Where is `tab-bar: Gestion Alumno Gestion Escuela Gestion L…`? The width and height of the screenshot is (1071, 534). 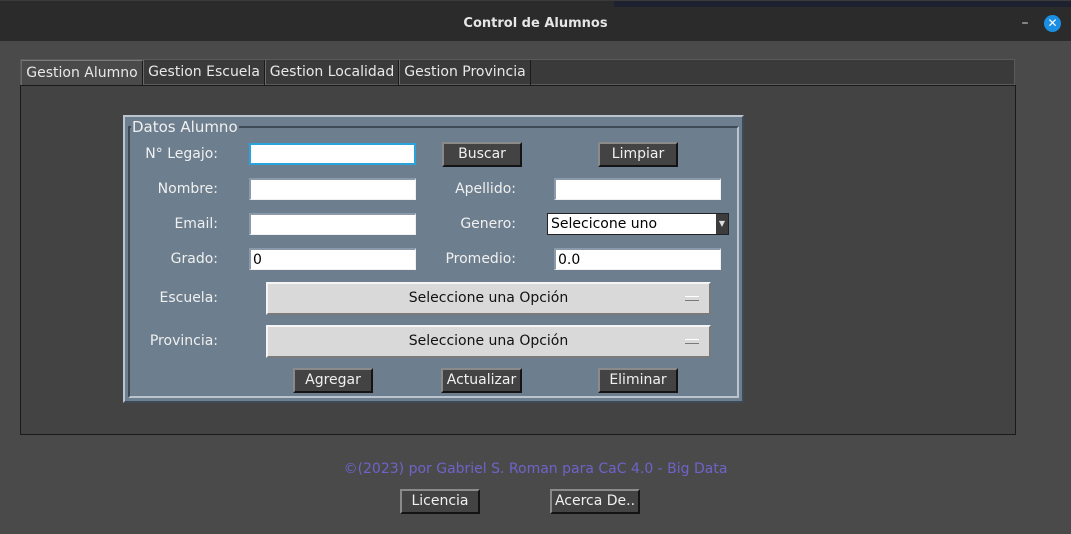
tab-bar: Gestion Alumno Gestion Escuela Gestion L… is located at coordinates (517, 72).